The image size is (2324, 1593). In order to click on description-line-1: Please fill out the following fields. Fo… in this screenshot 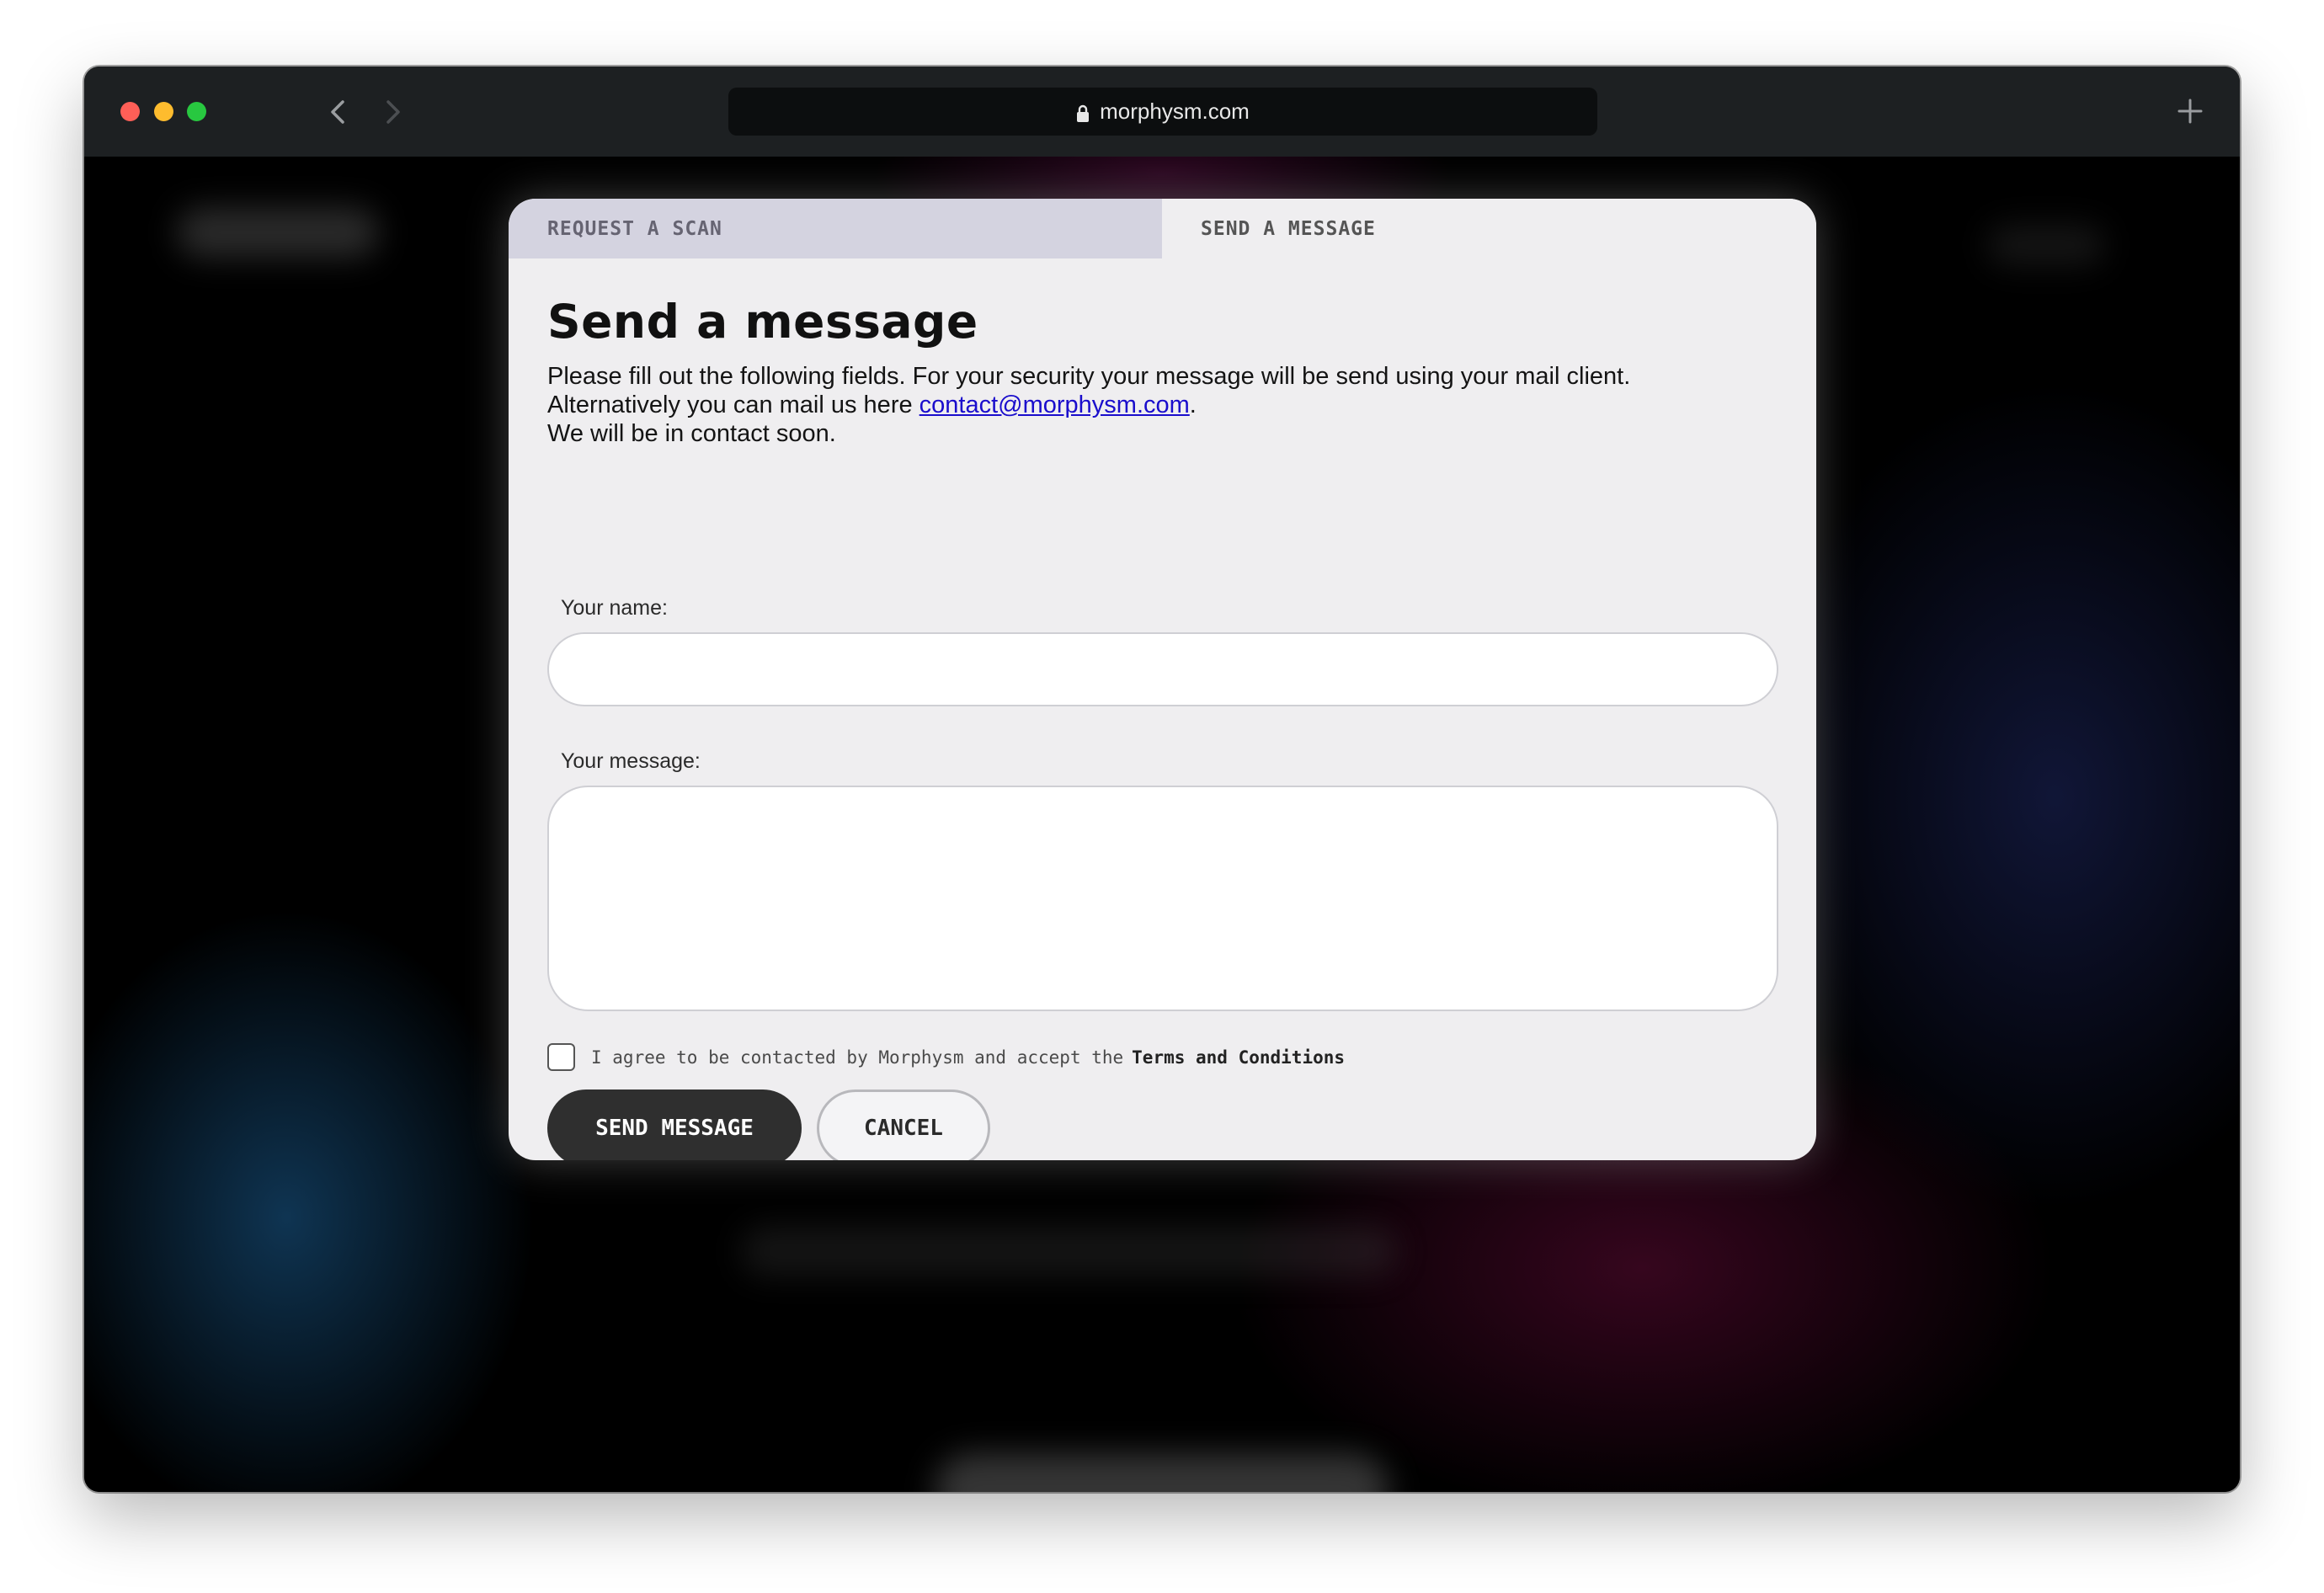, I will do `click(1089, 376)`.